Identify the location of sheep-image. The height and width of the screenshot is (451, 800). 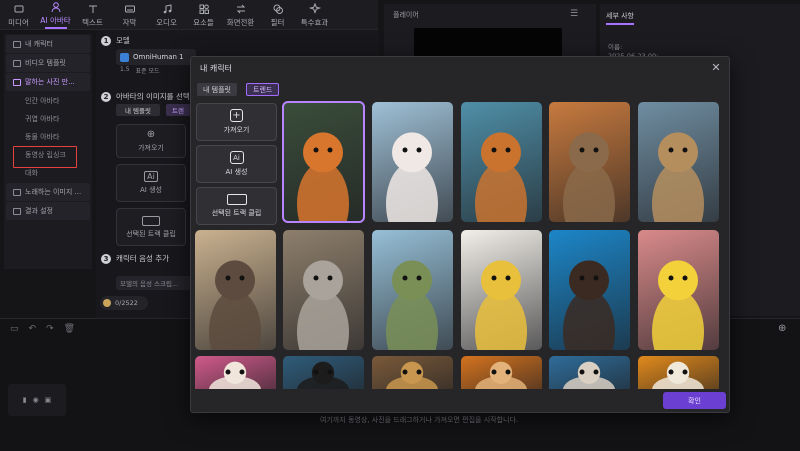
(678, 372).